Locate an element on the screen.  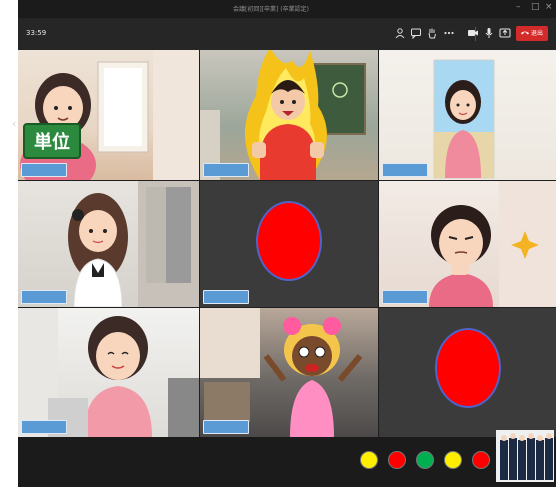
minimize-button: – is located at coordinates (518, 7).